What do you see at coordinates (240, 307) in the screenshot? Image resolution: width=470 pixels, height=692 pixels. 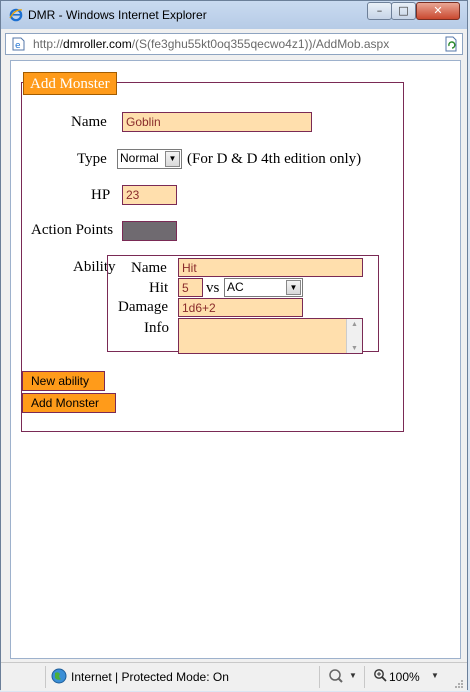 I see `damage-input: 1d6+2` at bounding box center [240, 307].